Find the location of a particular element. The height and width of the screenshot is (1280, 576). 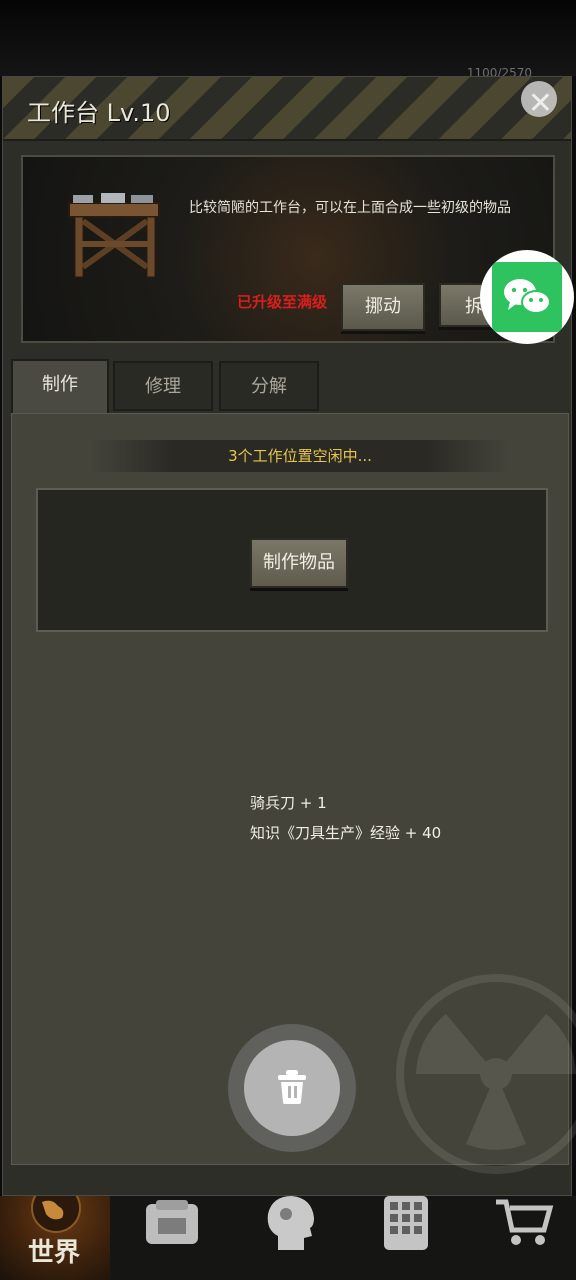

nav-world: 世界 is located at coordinates (55, 1238).